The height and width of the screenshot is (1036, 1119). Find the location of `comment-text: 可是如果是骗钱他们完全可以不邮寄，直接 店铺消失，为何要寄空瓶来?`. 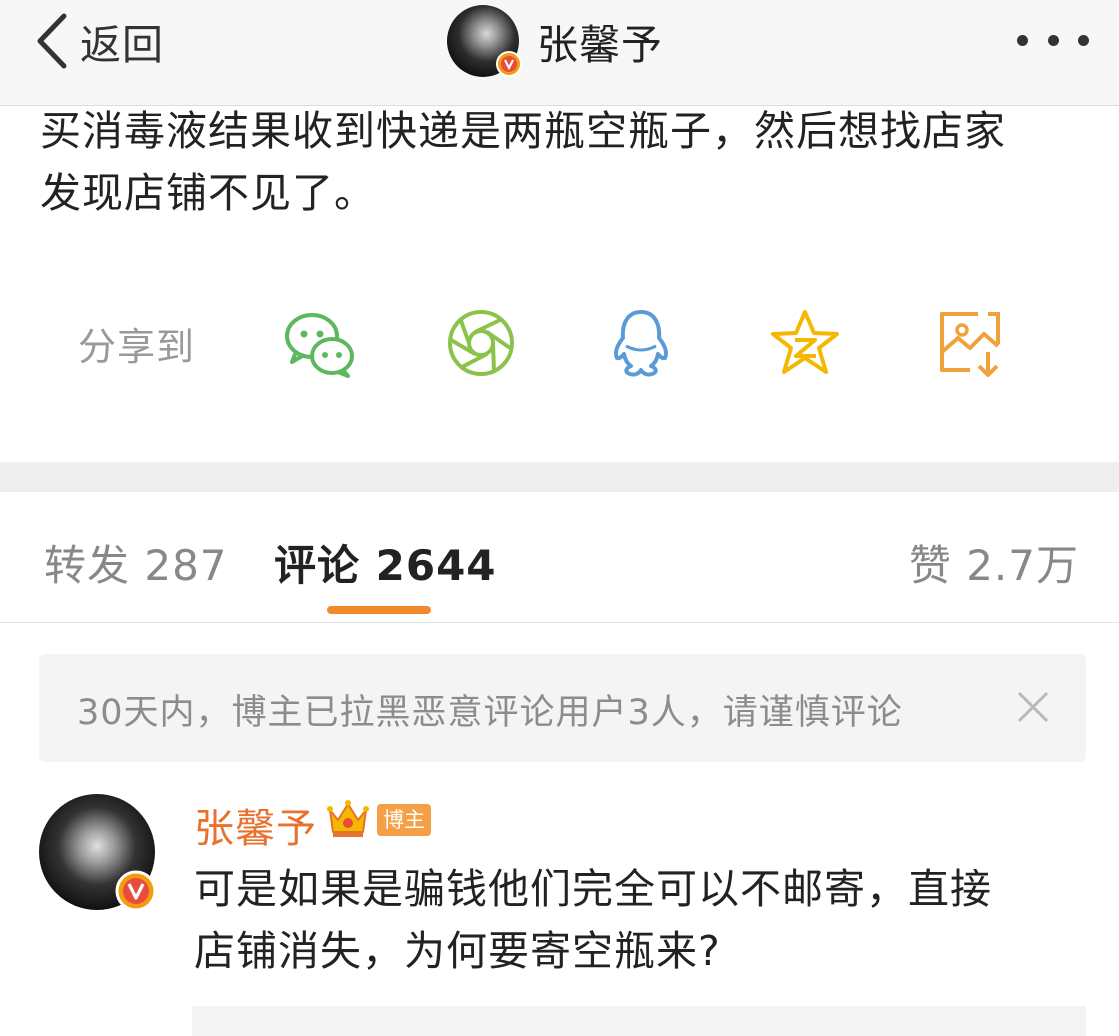

comment-text: 可是如果是骗钱他们完全可以不邮寄，直接 店铺消失，为何要寄空瓶来? is located at coordinates (593, 920).